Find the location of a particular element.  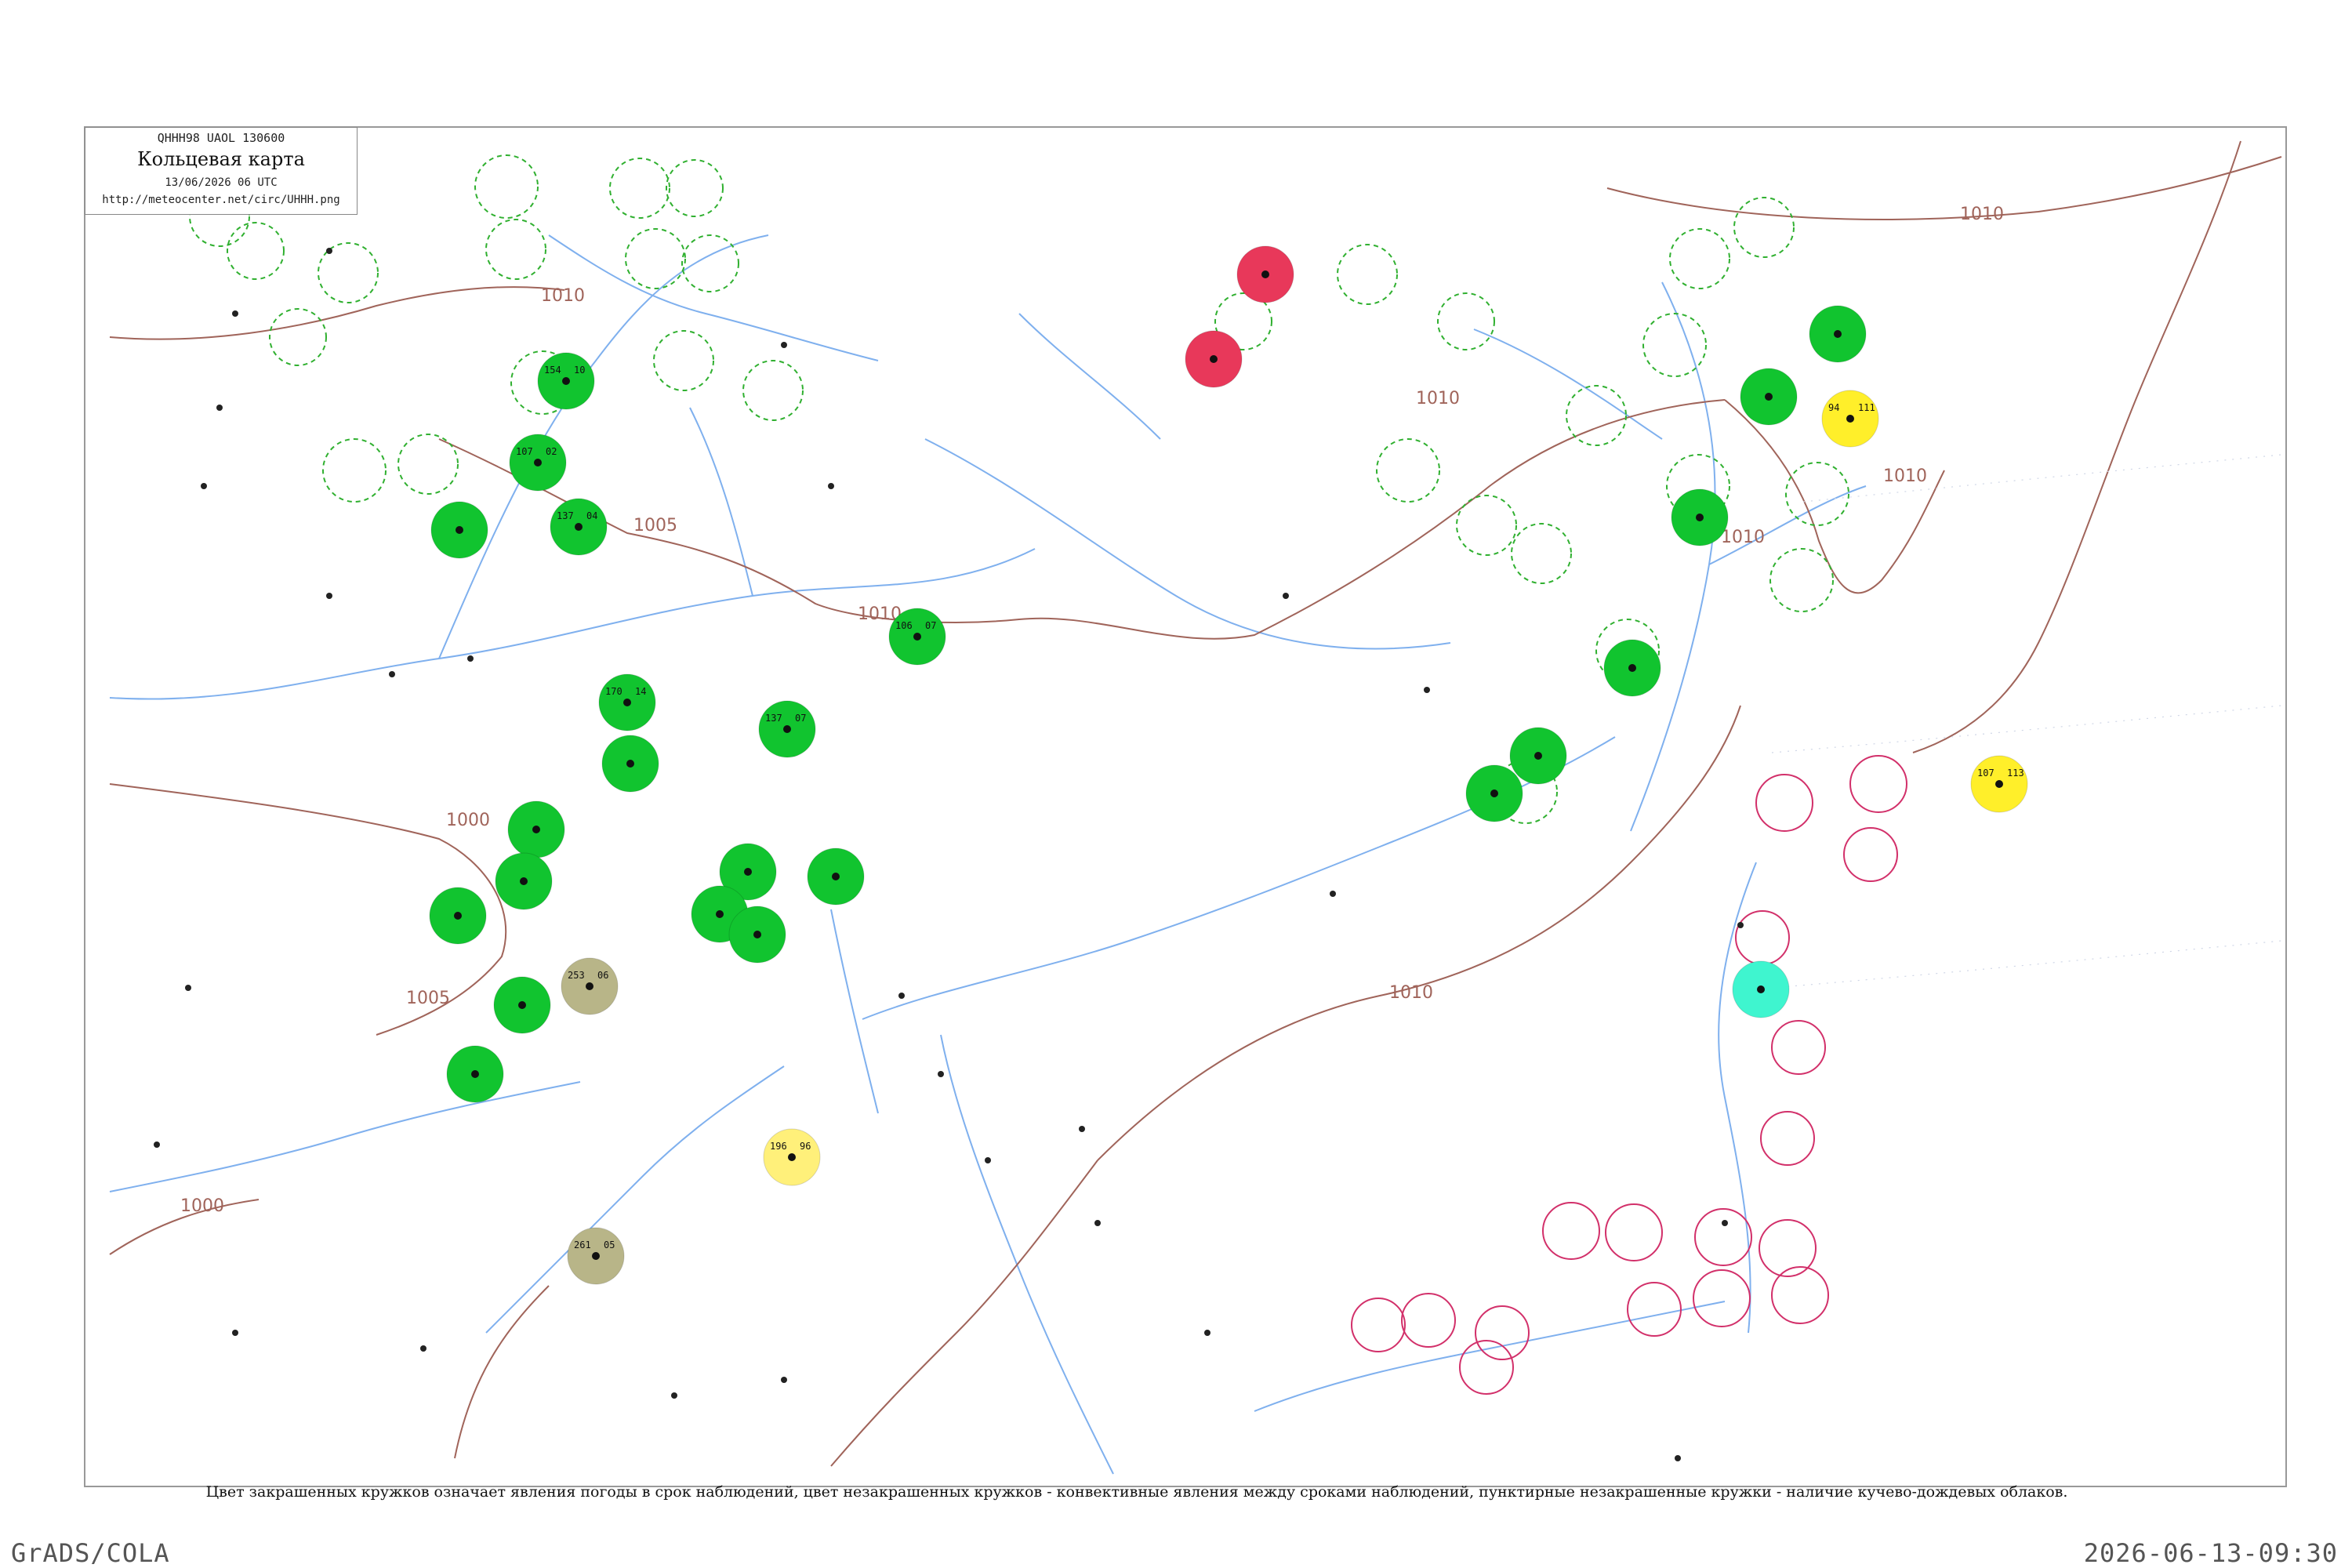

station-value: 10 is located at coordinates (579, 370).